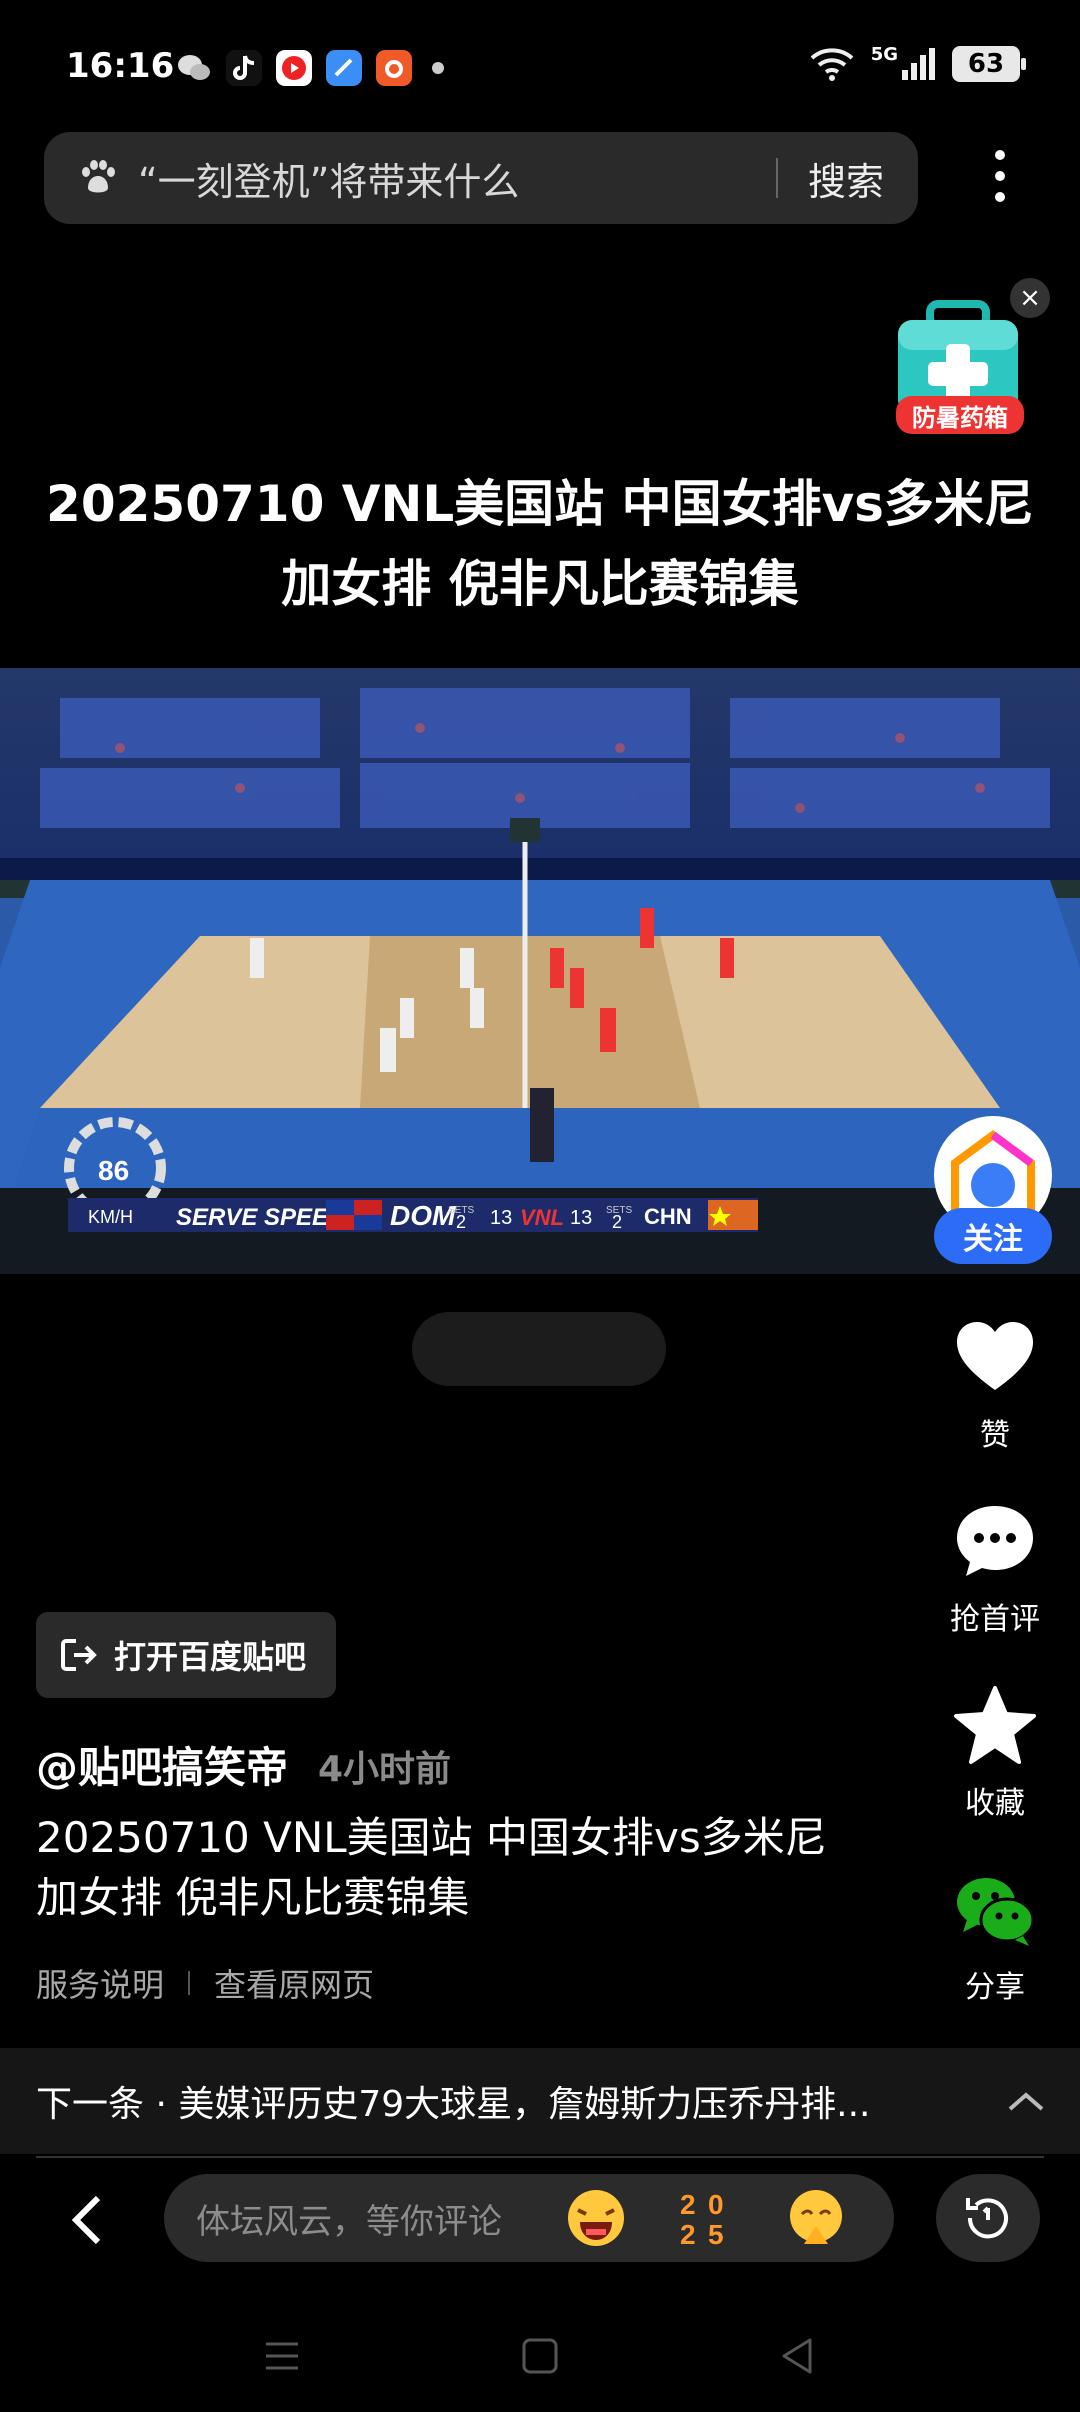  Describe the element at coordinates (294, 1983) in the screenshot. I see `view-original-link: 查看原网页` at that location.